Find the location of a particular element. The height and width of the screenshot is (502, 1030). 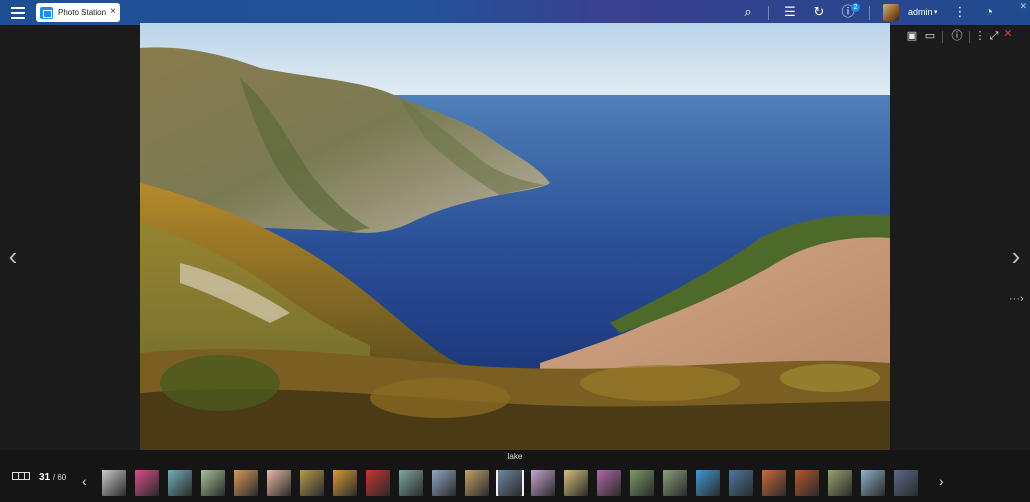

background-tasks-icon: ☰ is located at coordinates (790, 12).